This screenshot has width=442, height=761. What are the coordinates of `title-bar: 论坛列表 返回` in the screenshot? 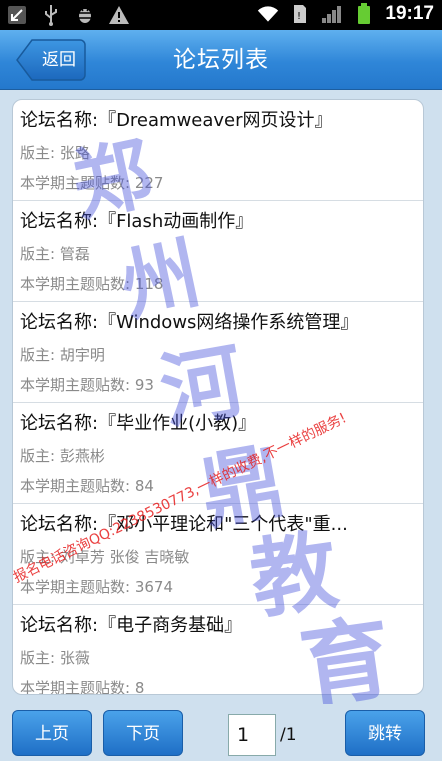 It's located at (221, 60).